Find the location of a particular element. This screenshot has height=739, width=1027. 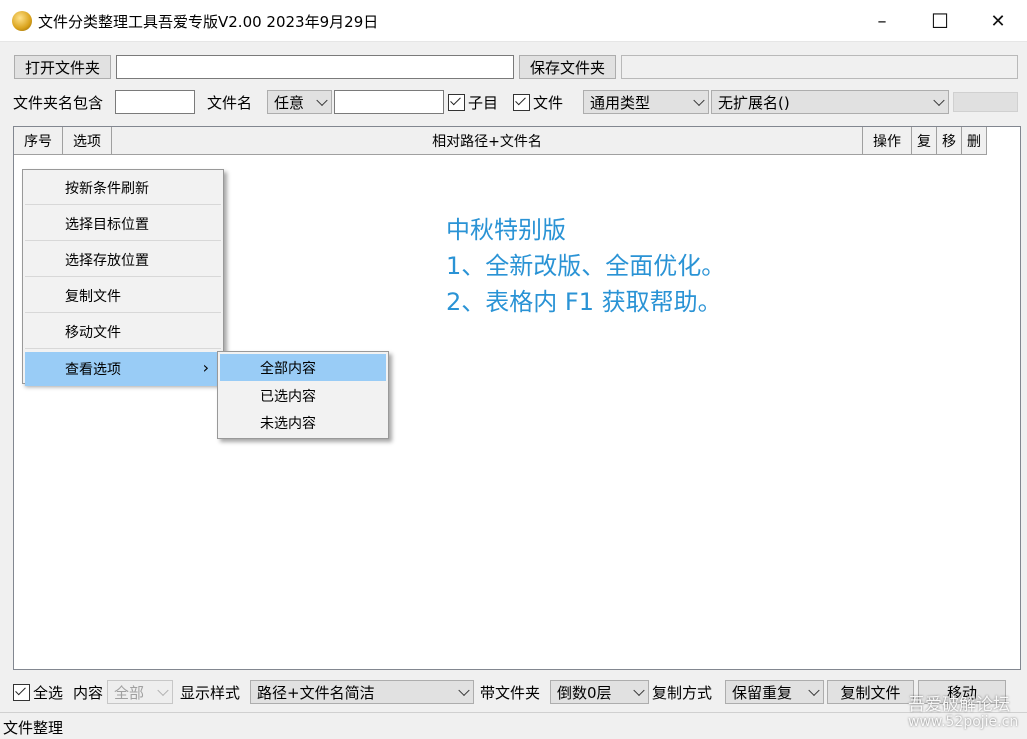

release-note-line: 中秋特别版 is located at coordinates (506, 230).